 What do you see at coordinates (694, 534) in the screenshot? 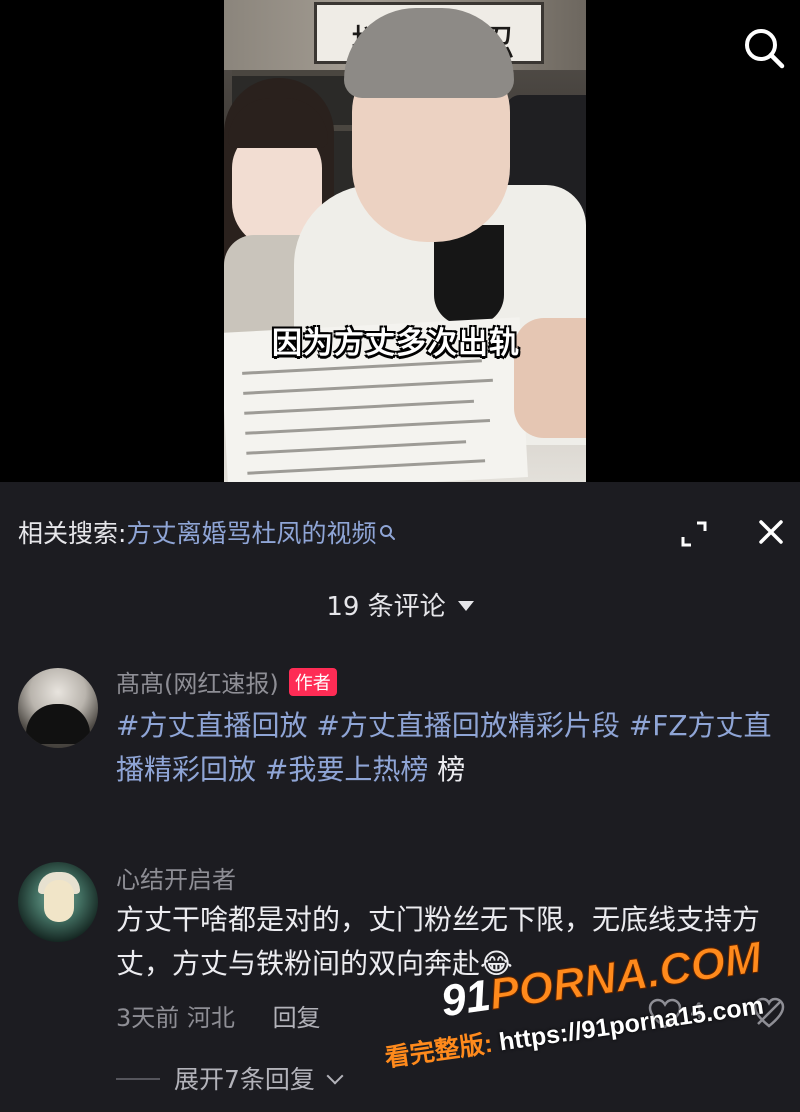
I see `expand-icon` at bounding box center [694, 534].